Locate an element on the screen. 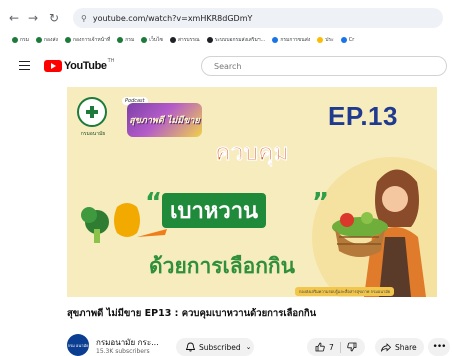 The image size is (452, 356). subscriber-count: 15.3K subscribers is located at coordinates (123, 351).